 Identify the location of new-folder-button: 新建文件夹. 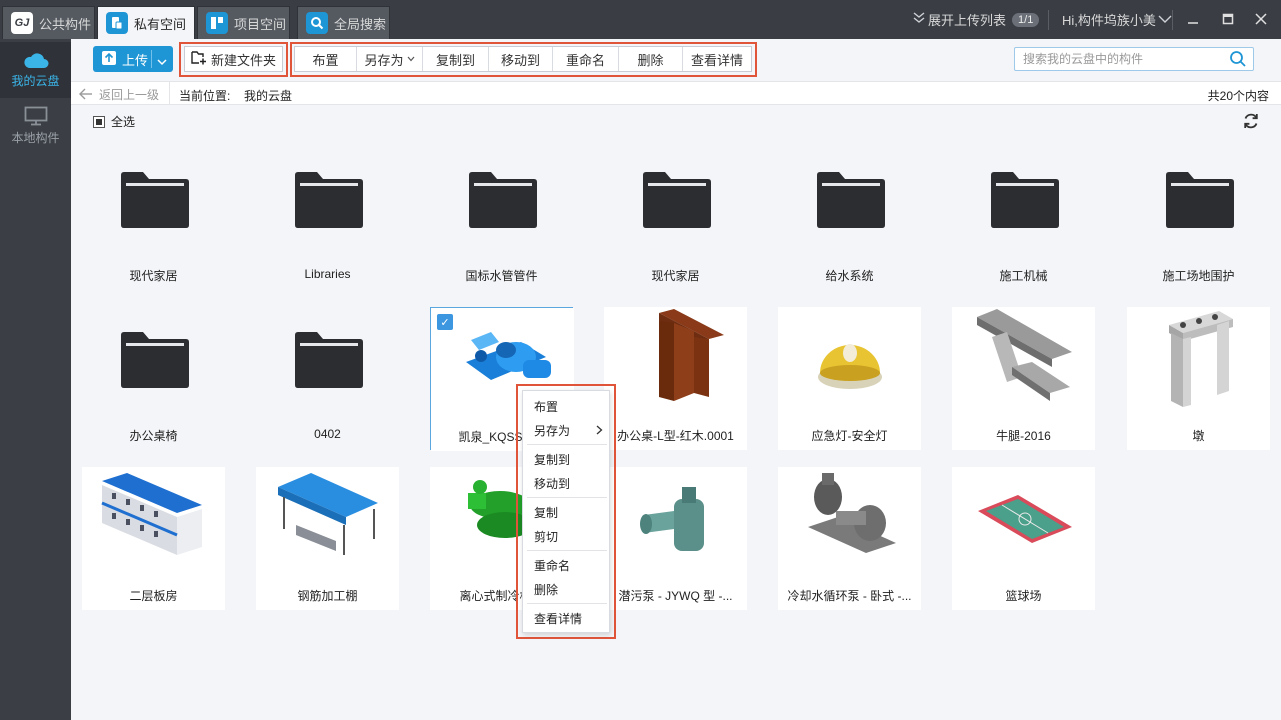
(233, 59).